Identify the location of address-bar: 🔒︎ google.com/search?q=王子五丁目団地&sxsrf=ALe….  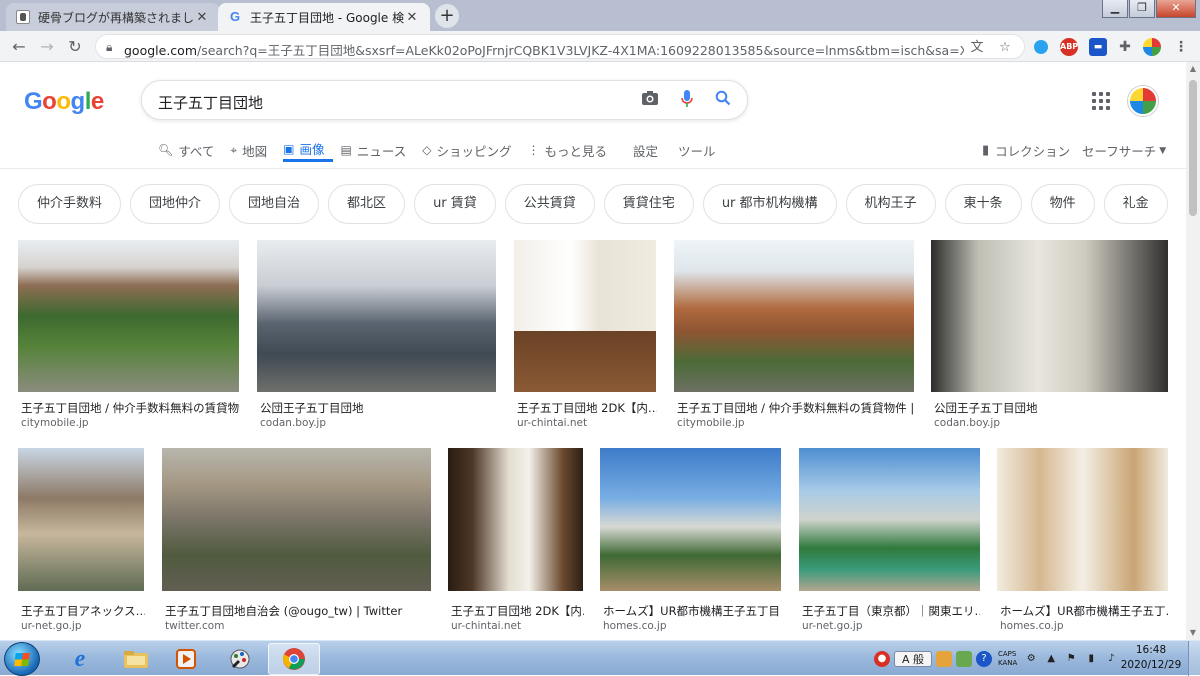
(560, 46).